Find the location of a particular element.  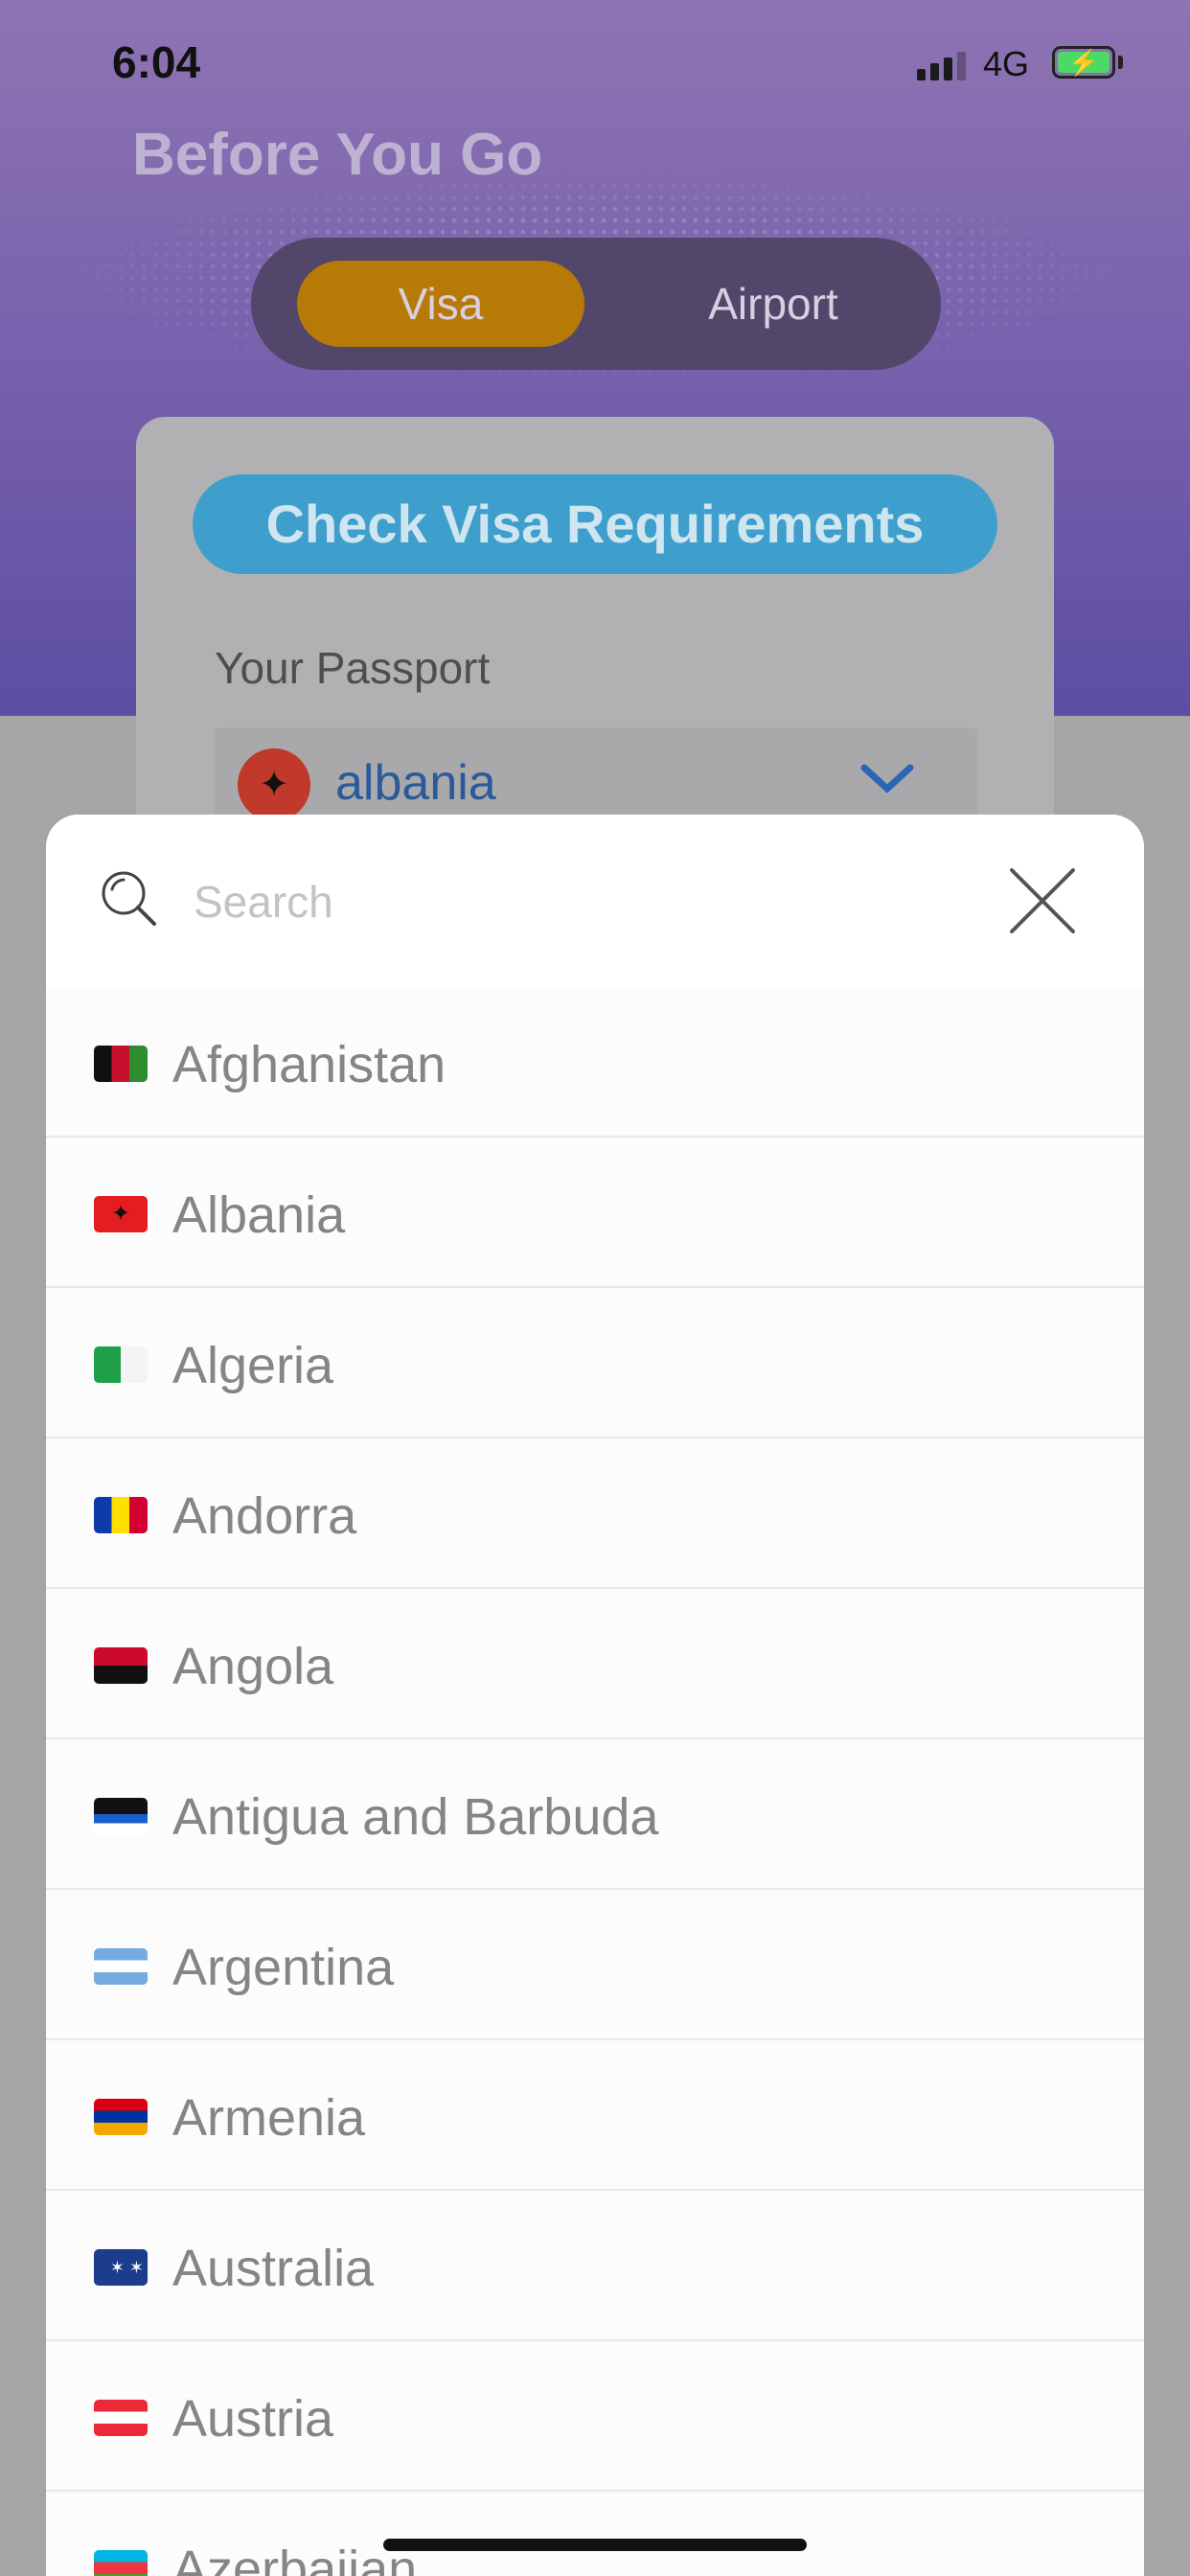

passport-value: albania is located at coordinates (416, 783).